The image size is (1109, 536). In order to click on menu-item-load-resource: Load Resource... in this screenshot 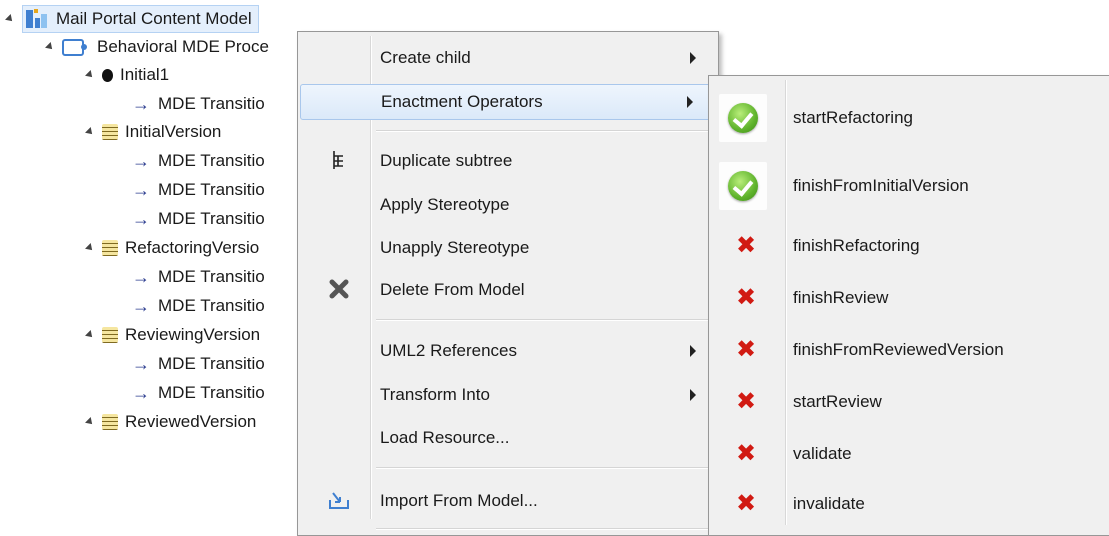, I will do `click(508, 438)`.